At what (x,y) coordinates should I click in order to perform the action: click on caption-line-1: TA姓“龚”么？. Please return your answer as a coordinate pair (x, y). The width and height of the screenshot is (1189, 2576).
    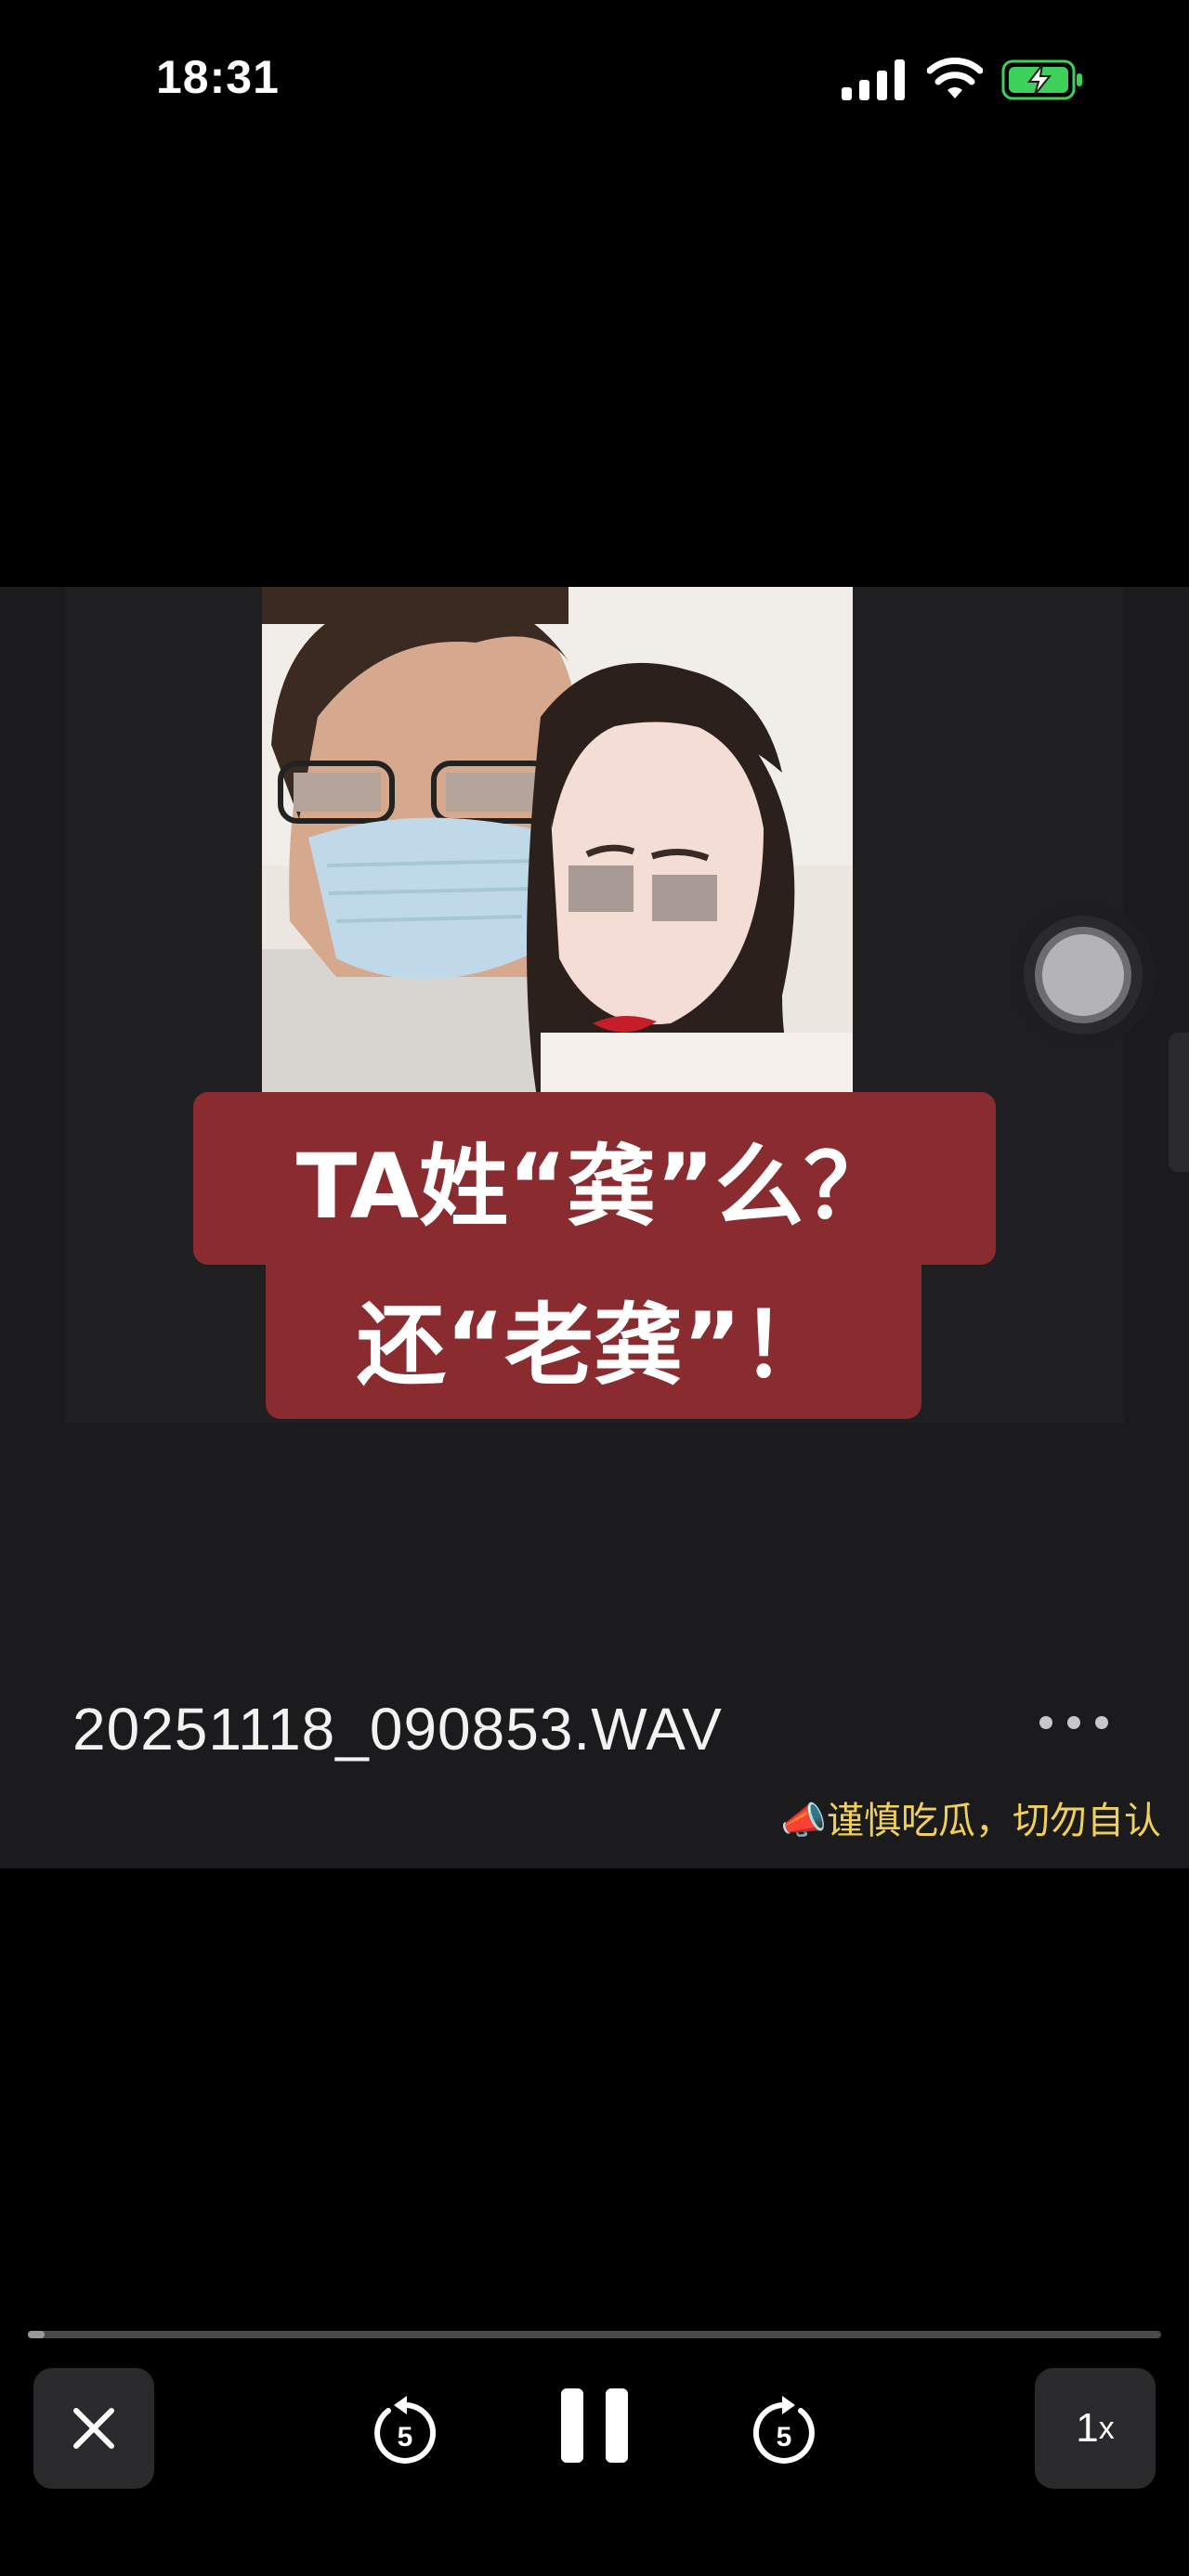
    Looking at the image, I should click on (594, 1178).